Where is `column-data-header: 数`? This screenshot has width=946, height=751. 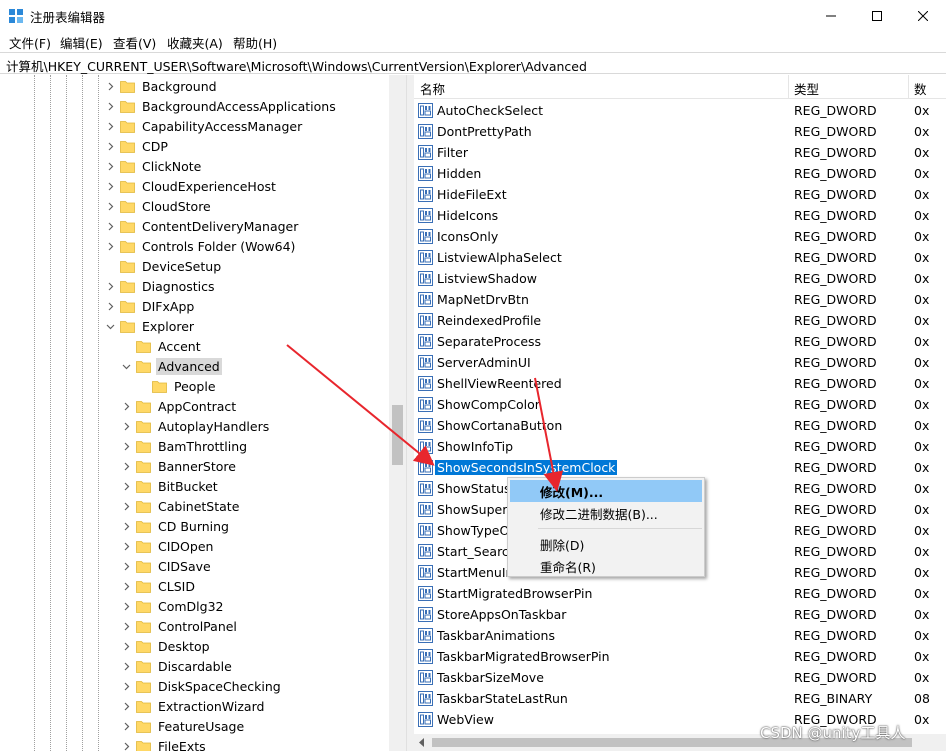 column-data-header: 数 is located at coordinates (920, 88).